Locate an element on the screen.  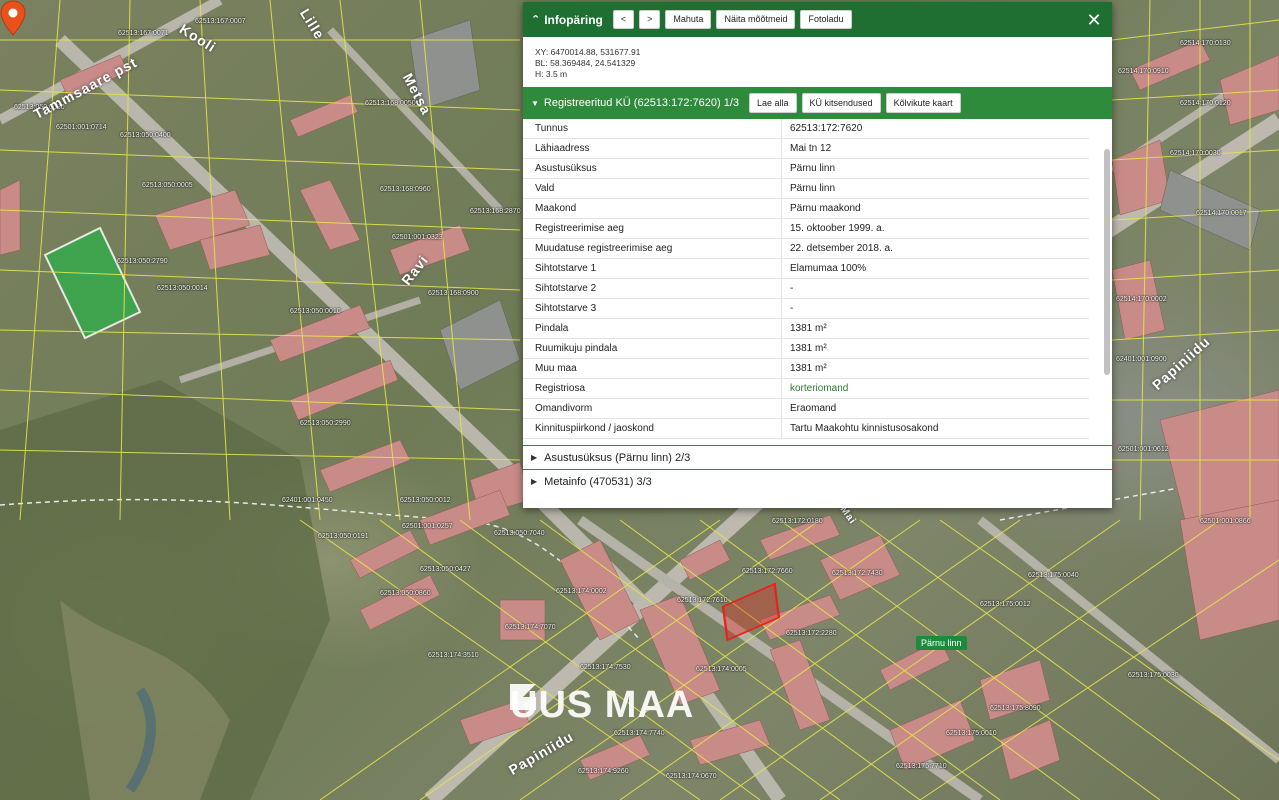
table-row: Maakond Pärnu maakond is located at coordinates (806, 208).